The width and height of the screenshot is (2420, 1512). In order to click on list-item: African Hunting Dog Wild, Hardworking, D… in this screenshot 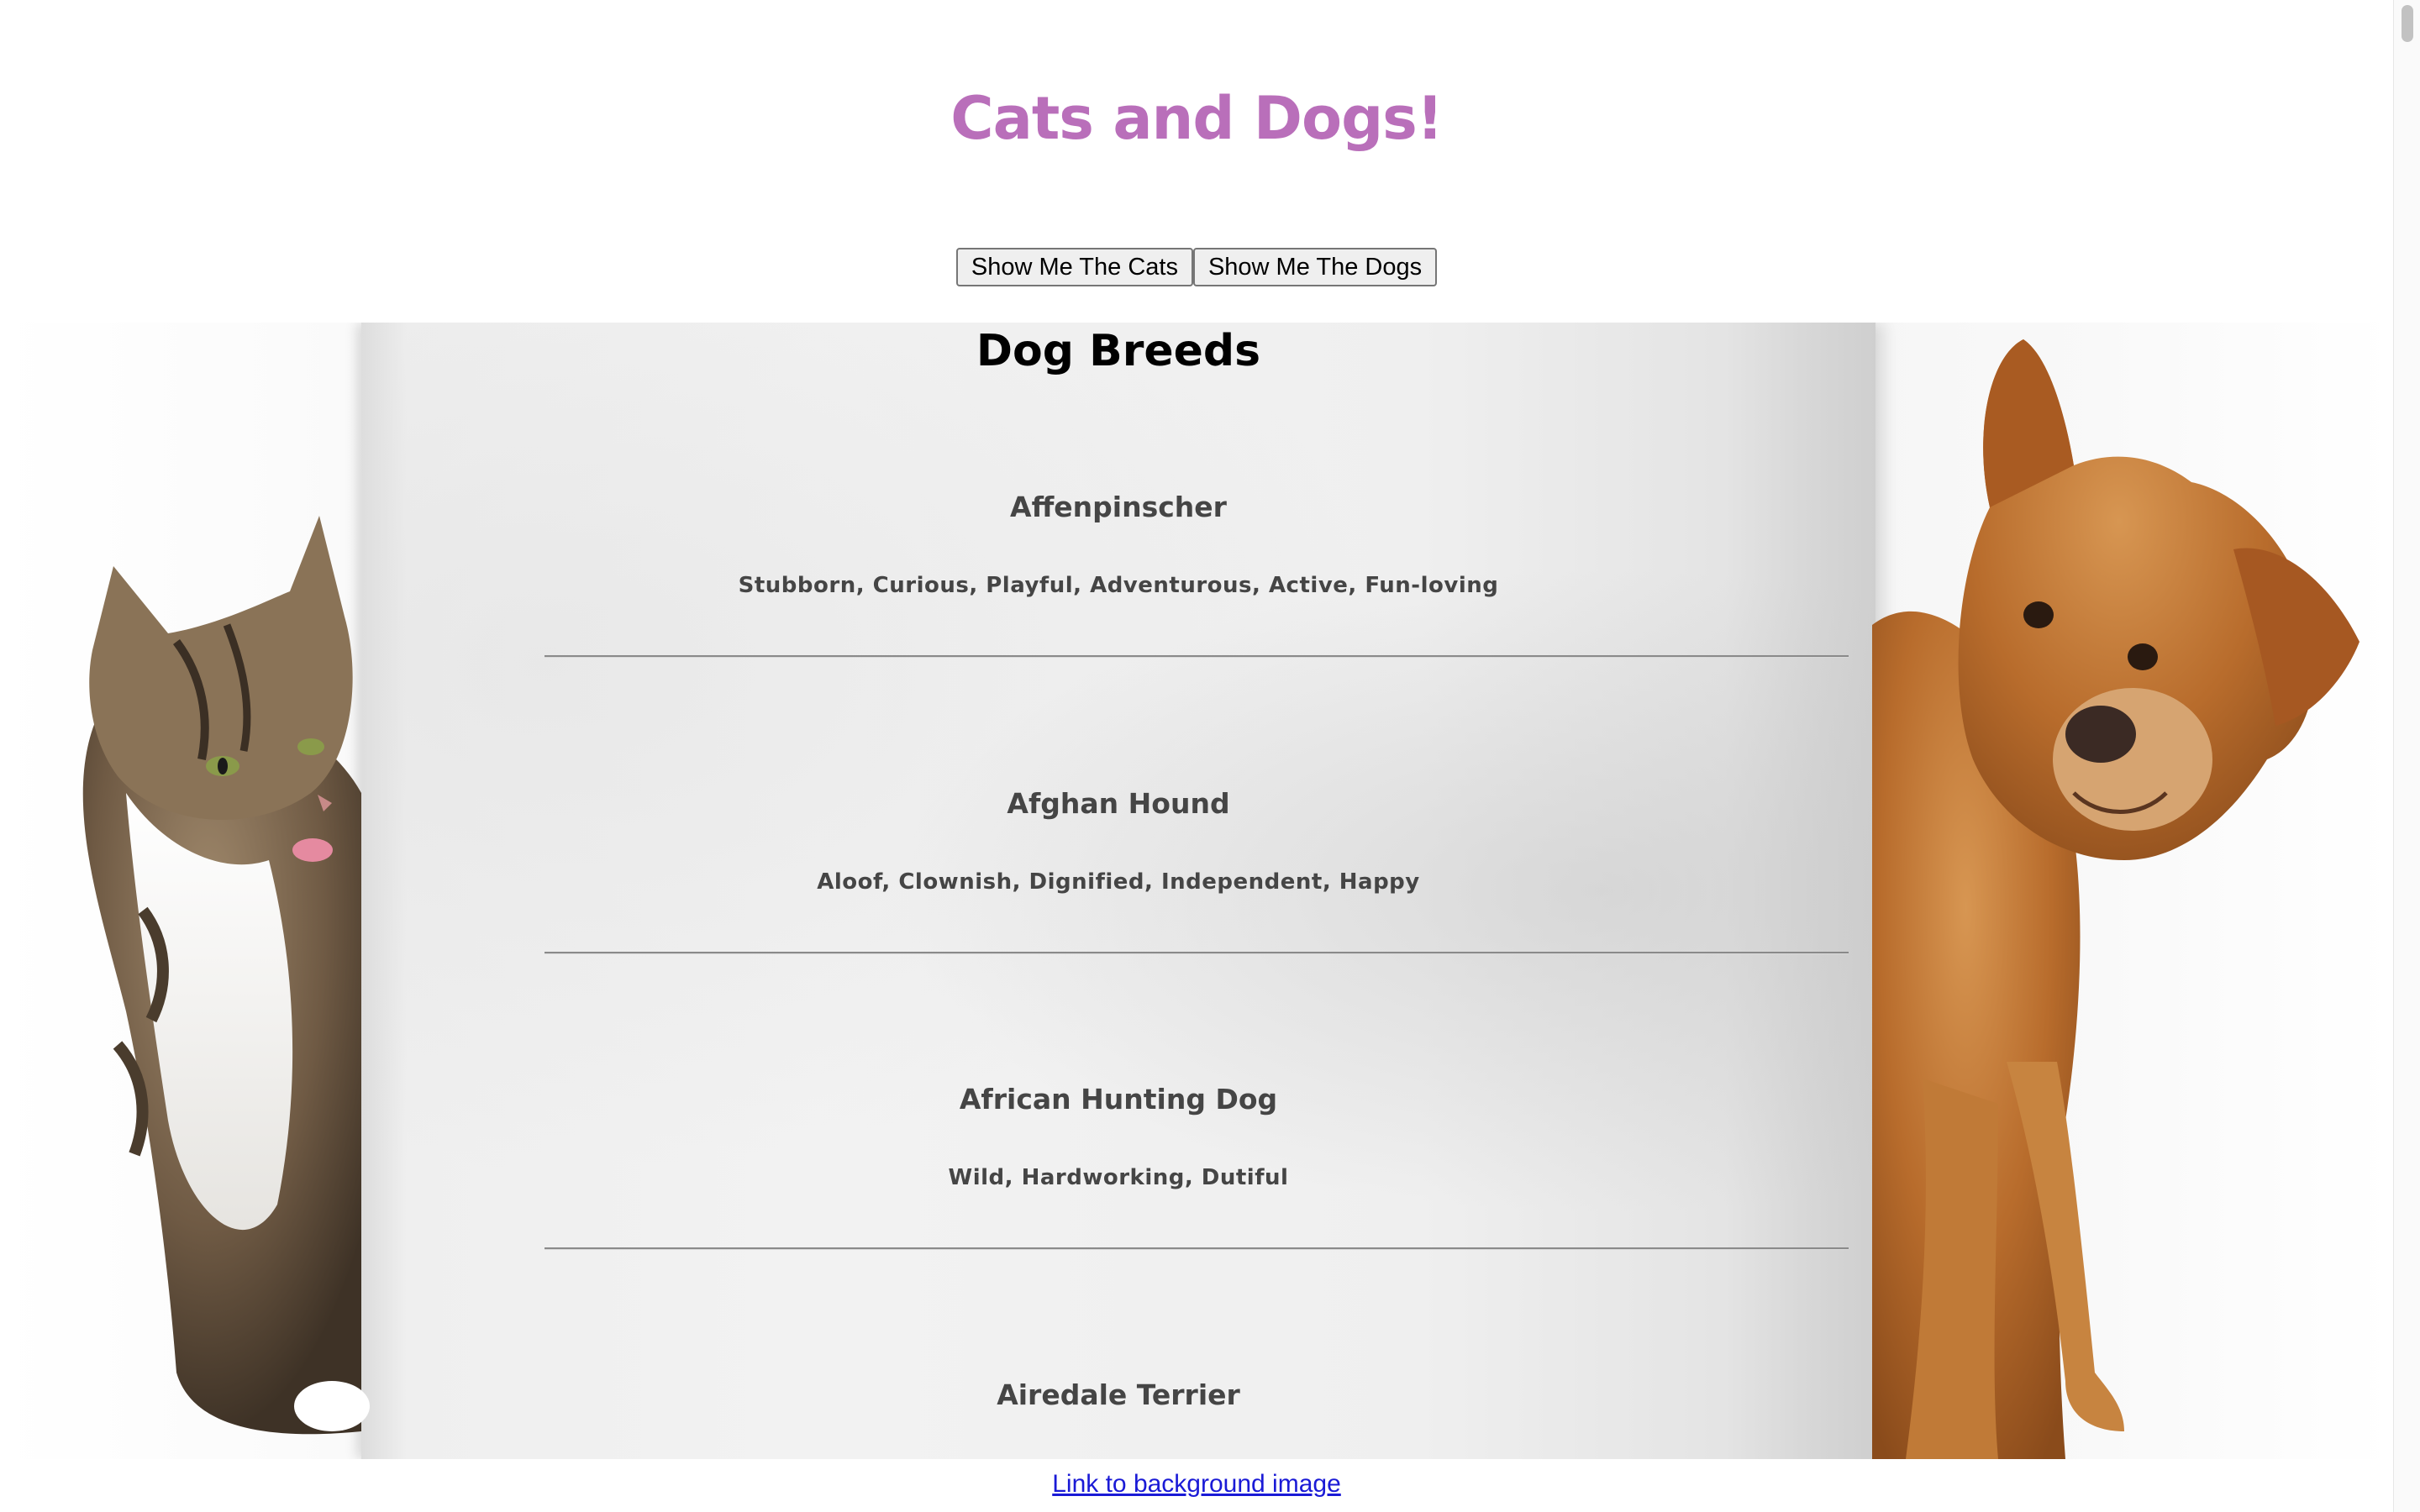, I will do `click(1118, 1136)`.